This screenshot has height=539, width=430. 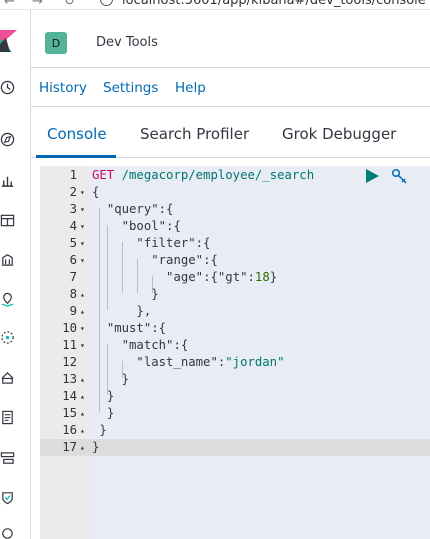 I want to click on editor-line: 7 "age":{"gt":18}, so click(x=235, y=277).